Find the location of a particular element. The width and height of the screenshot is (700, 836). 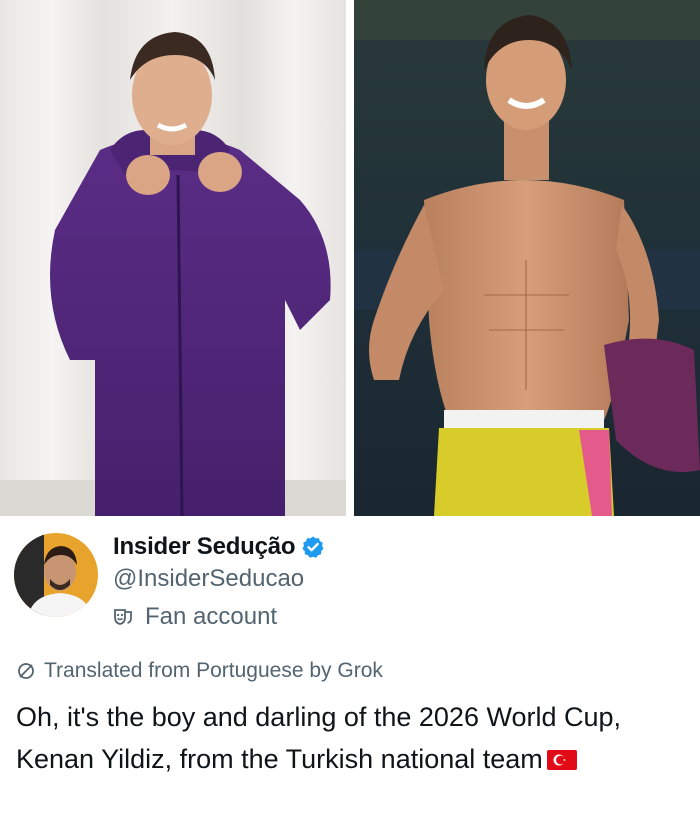

account-label-row: Fan account is located at coordinates (195, 617).